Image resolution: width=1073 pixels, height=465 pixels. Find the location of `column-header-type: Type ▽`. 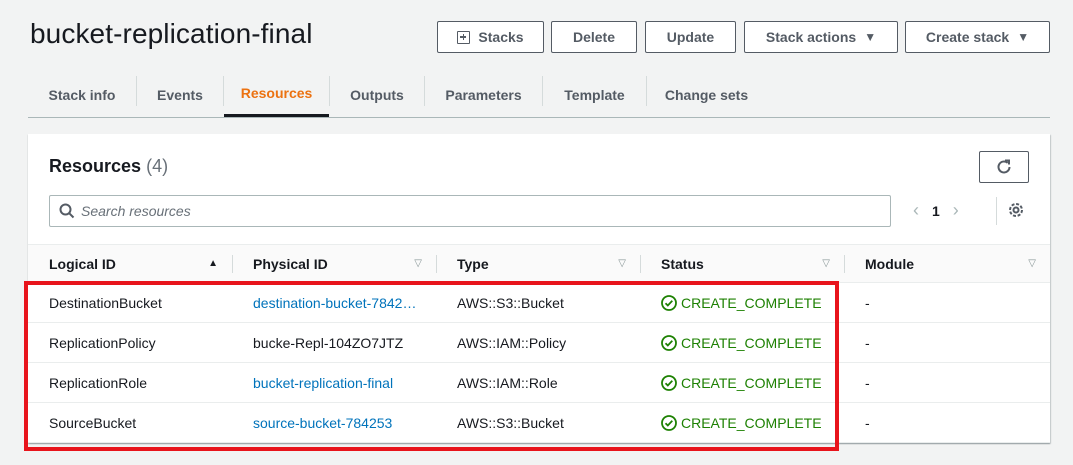

column-header-type: Type ▽ is located at coordinates (538, 263).